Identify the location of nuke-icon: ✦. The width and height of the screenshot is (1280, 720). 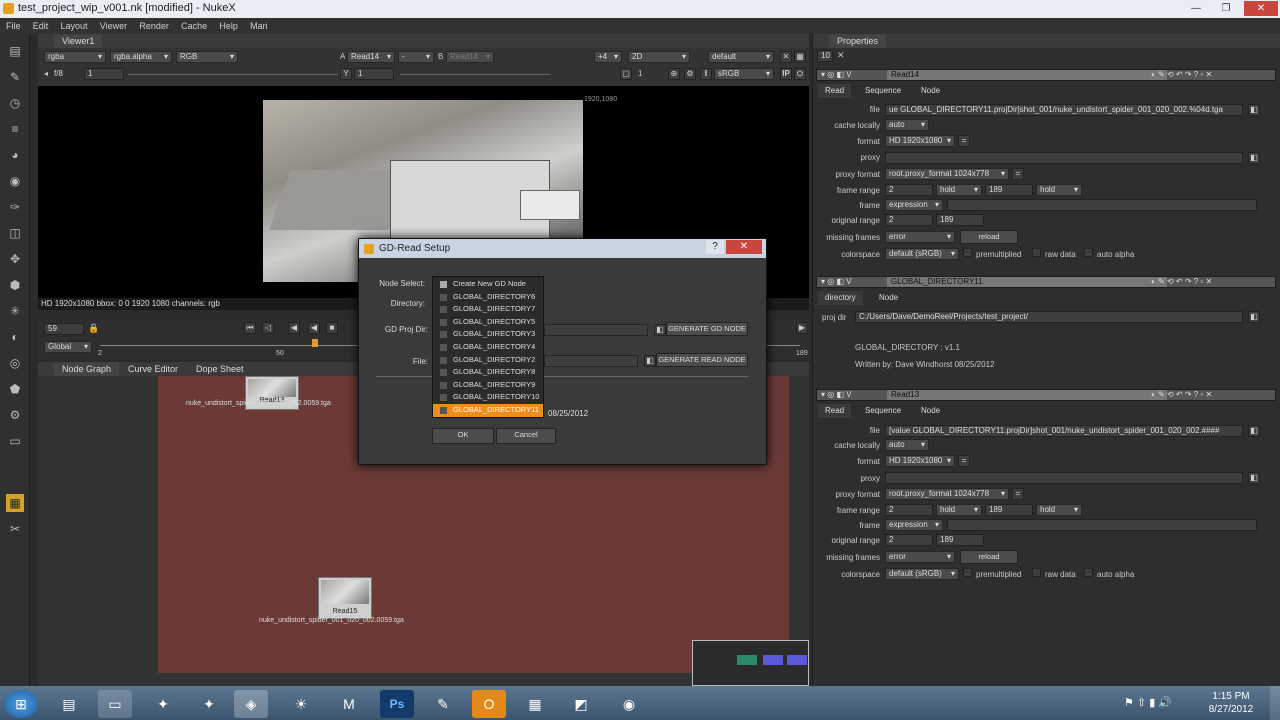
(209, 704).